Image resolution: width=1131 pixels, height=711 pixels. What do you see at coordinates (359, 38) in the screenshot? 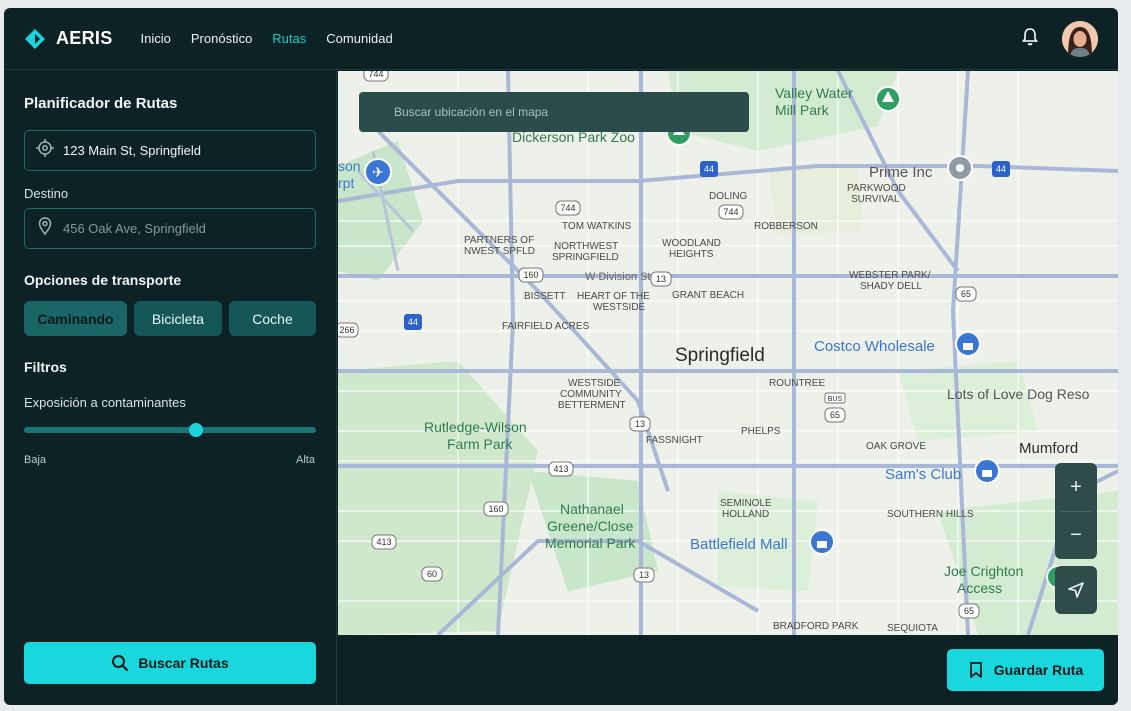
I see `nav-comunidad: Comunidad` at bounding box center [359, 38].